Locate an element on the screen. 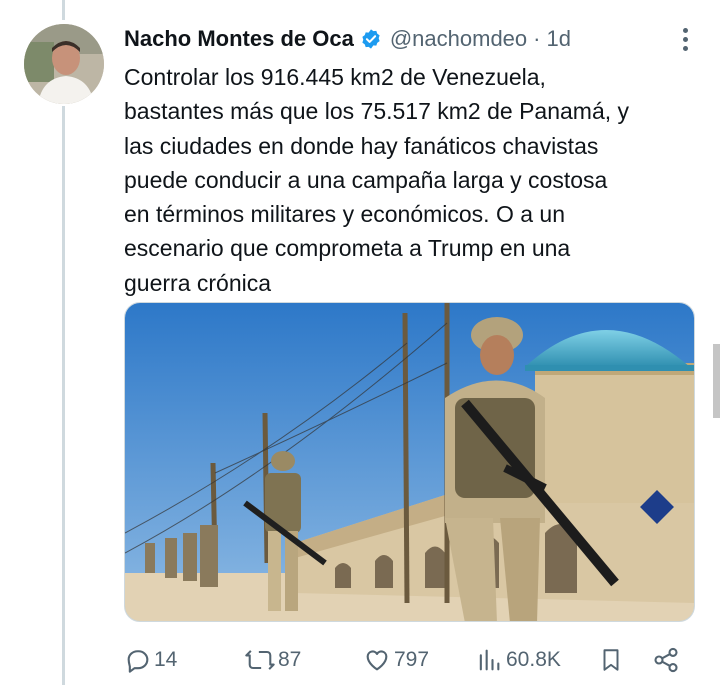 The width and height of the screenshot is (720, 685). repost-count: 87 is located at coordinates (290, 659).